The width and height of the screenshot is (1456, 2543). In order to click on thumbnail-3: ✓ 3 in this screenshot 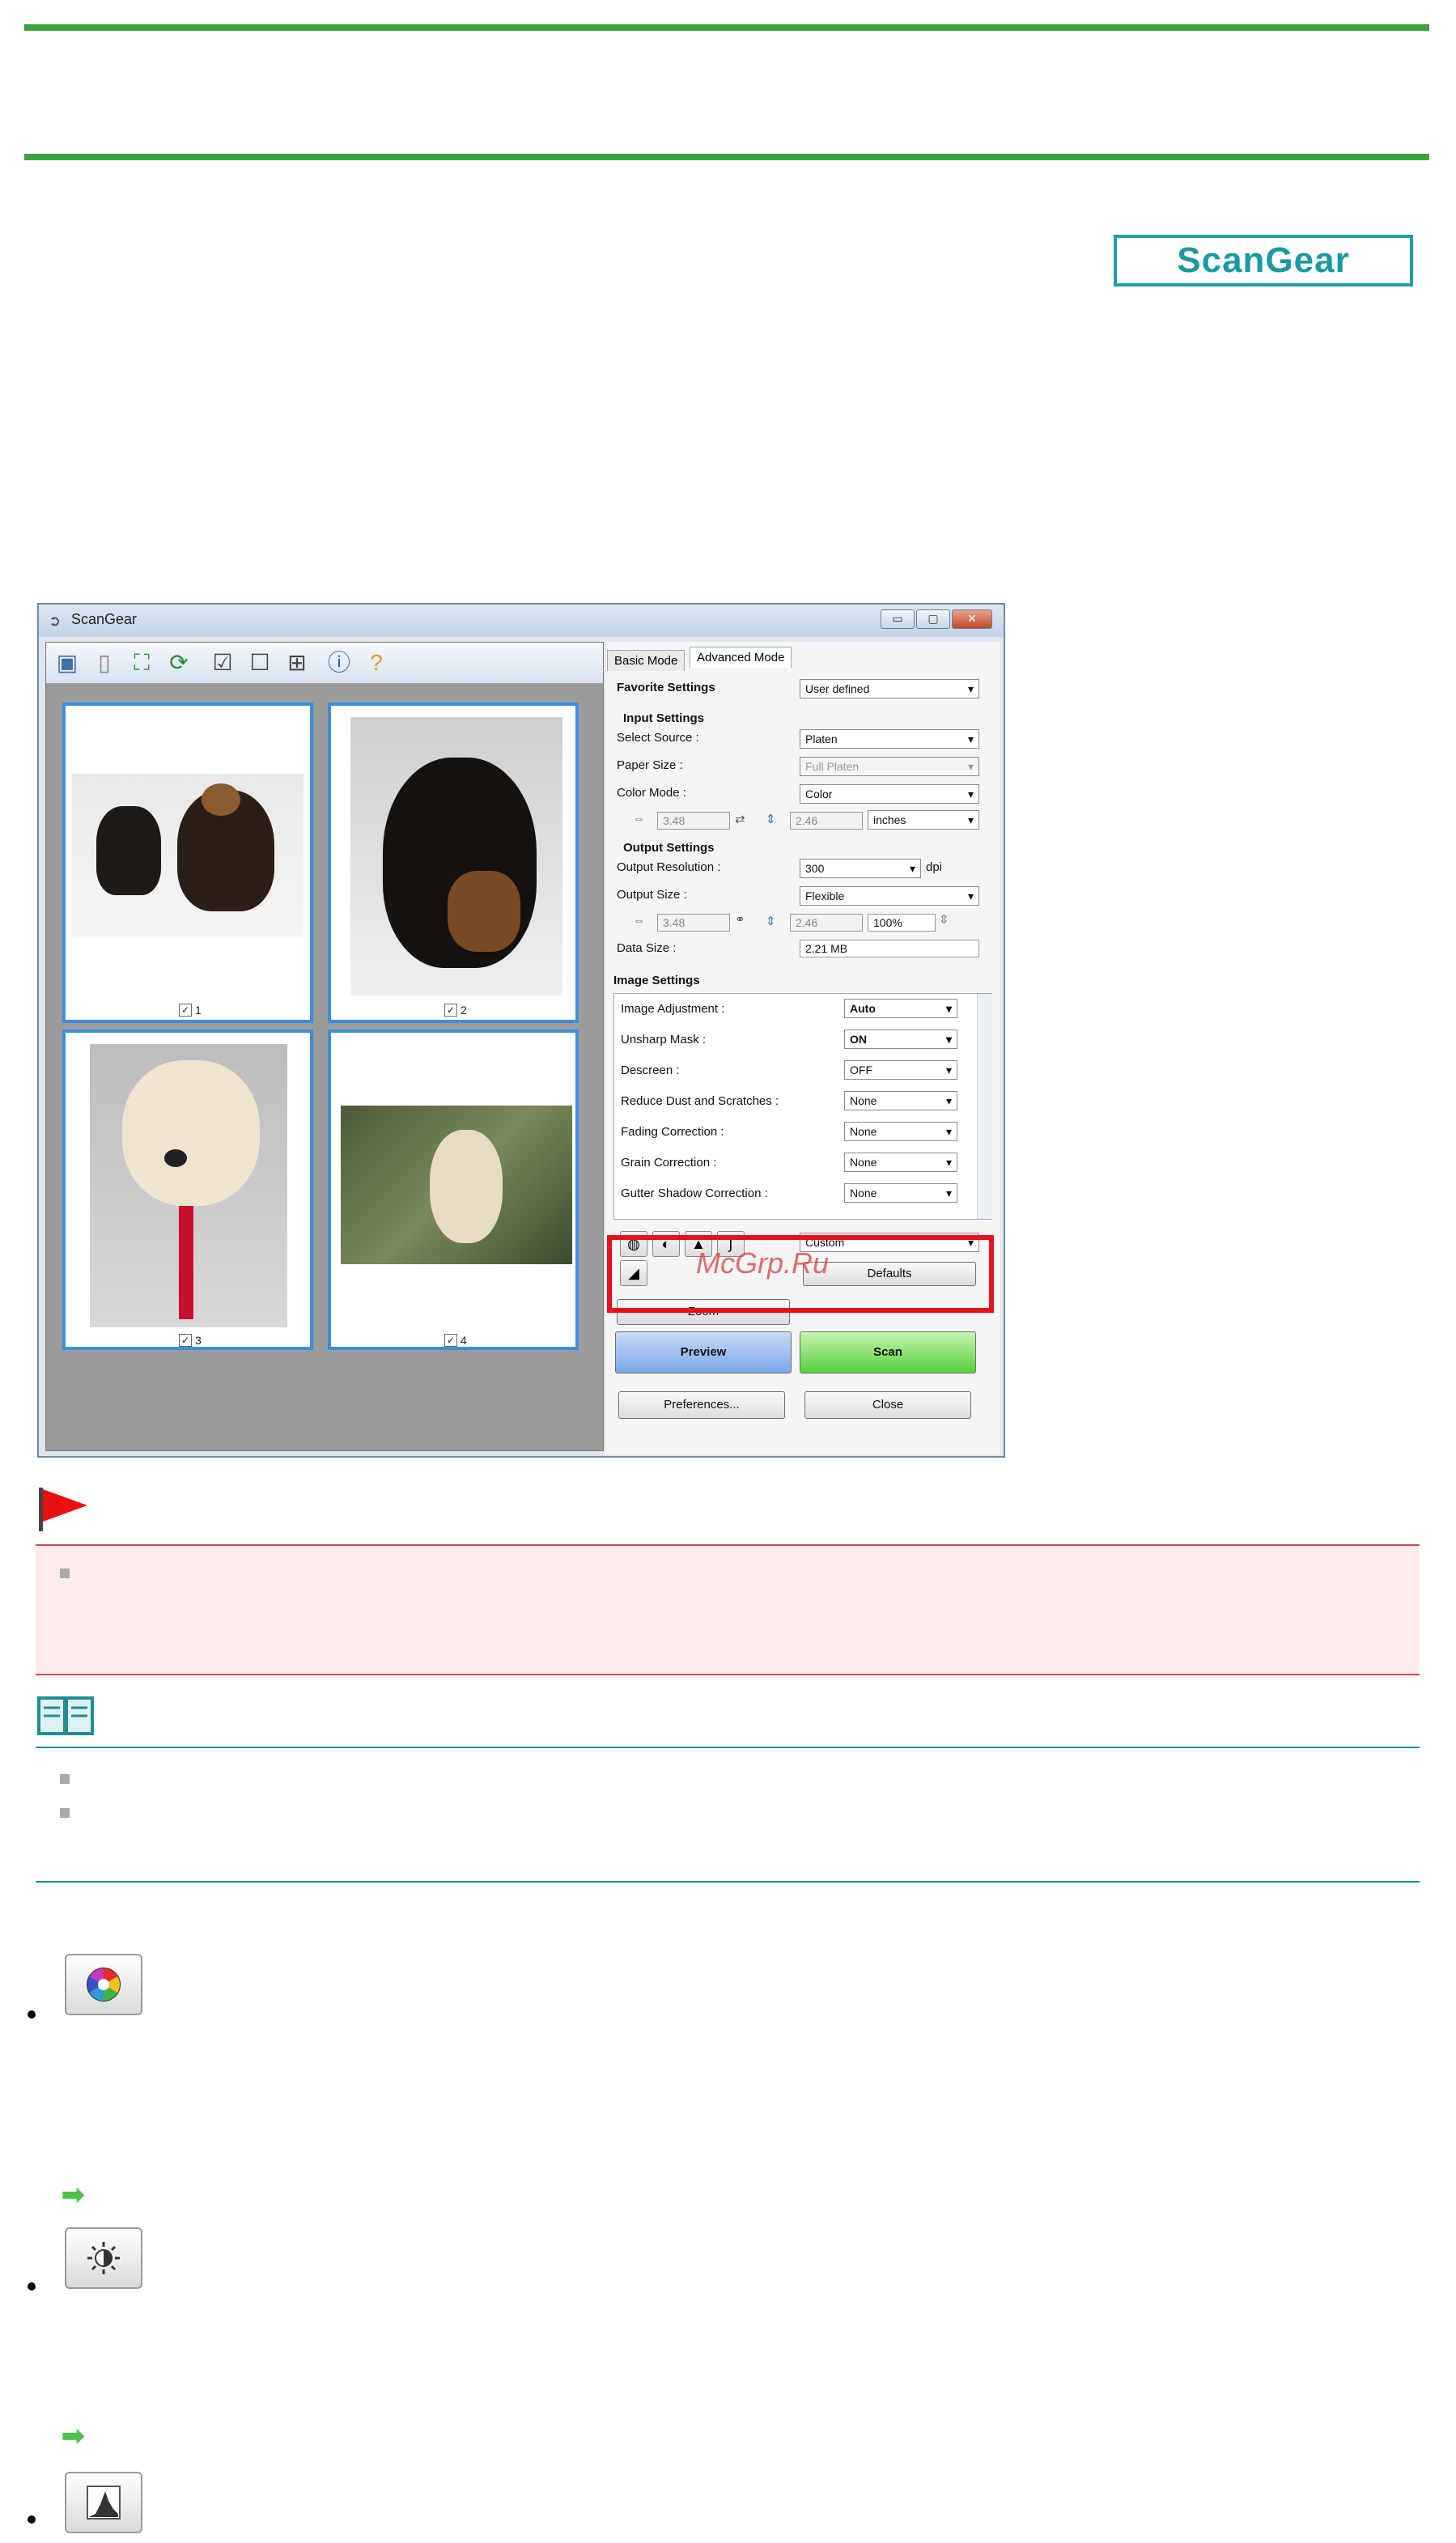, I will do `click(188, 1190)`.